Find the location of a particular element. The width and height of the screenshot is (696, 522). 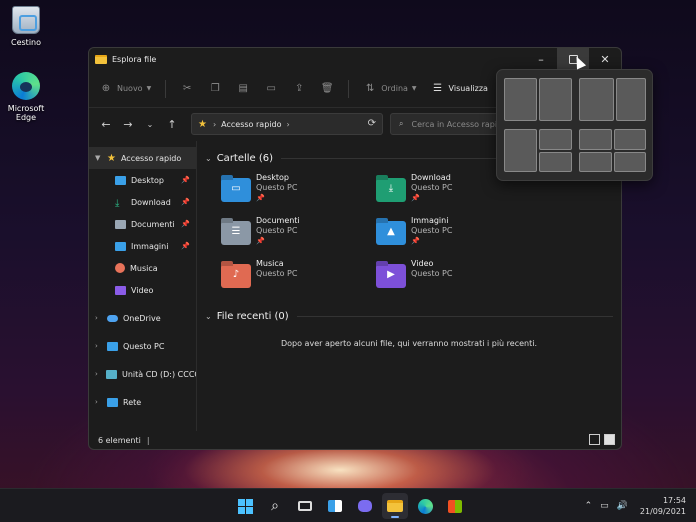

cloud-icon is located at coordinates (112, 318).